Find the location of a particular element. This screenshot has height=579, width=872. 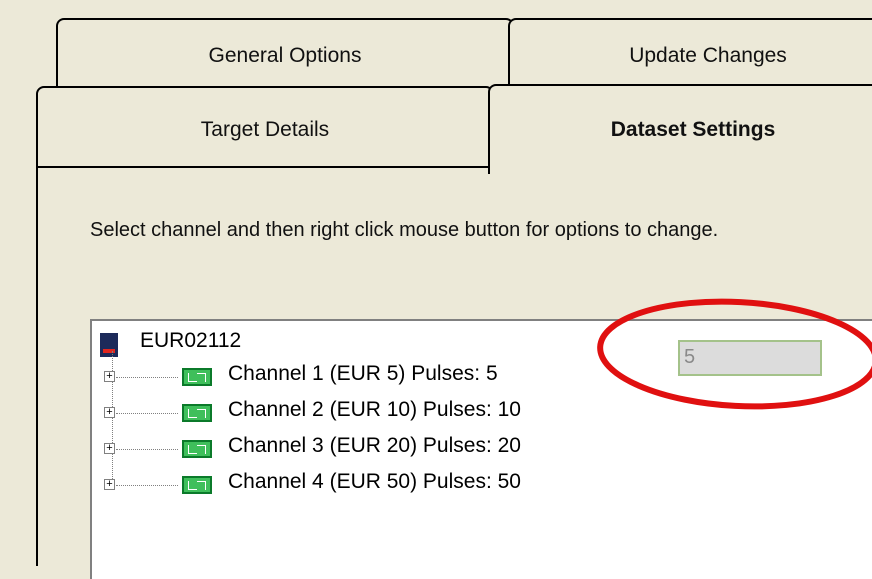

channel-label: Channel 2 (EUR 10) Pulses: 10 is located at coordinates (374, 409).